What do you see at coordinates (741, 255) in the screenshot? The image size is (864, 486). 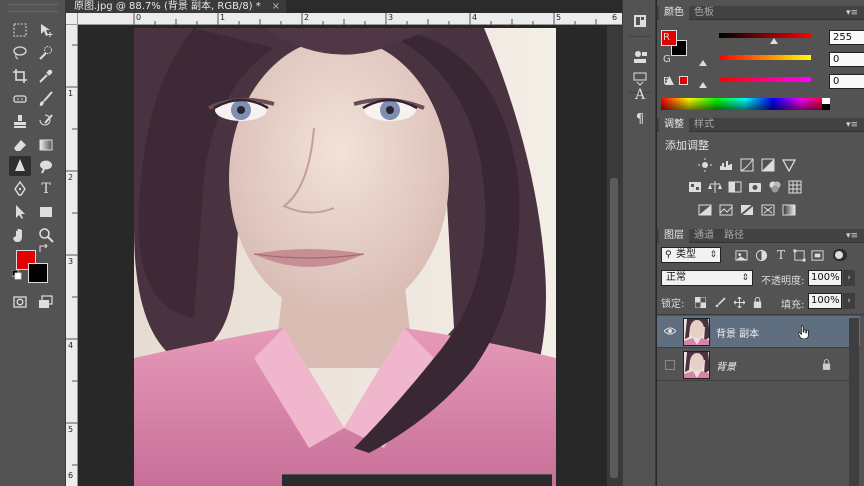 I see `filter-pixel-icon` at bounding box center [741, 255].